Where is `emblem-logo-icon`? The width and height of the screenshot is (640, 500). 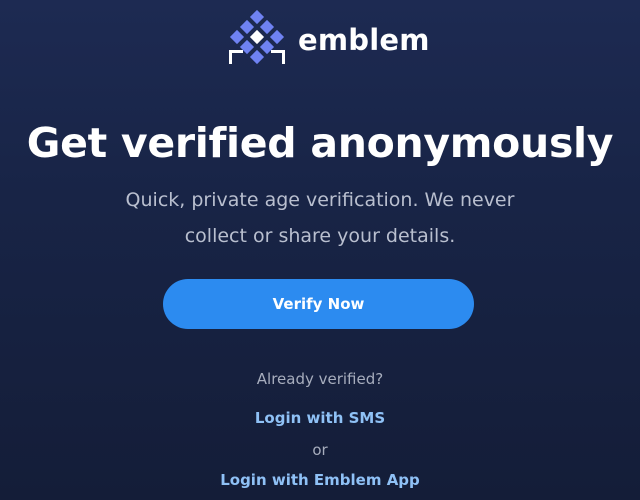
emblem-logo-icon is located at coordinates (257, 37).